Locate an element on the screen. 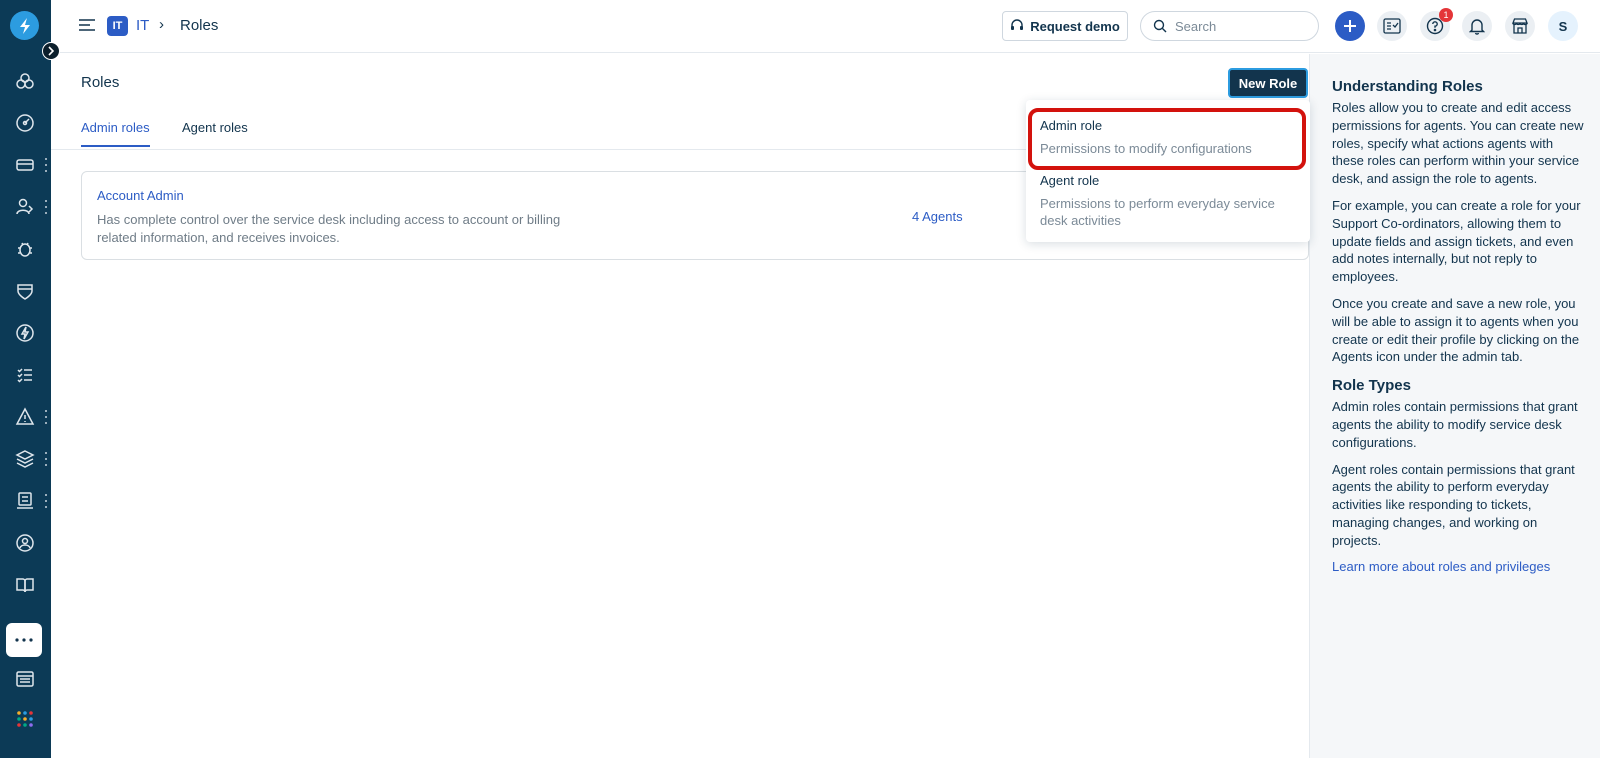  dropdown-item-description: Permissions to modify configurations is located at coordinates (1146, 148).